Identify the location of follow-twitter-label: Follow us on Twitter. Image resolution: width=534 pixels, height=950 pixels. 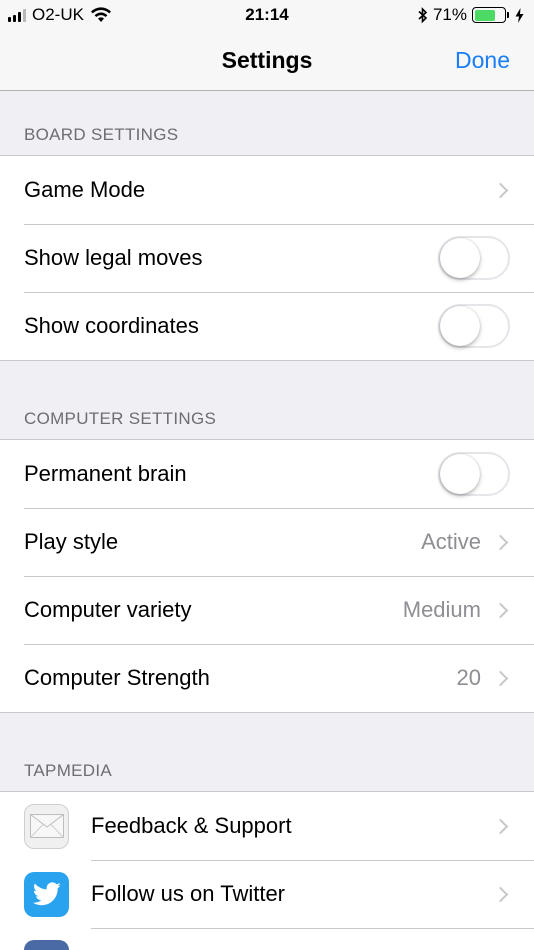
(188, 893).